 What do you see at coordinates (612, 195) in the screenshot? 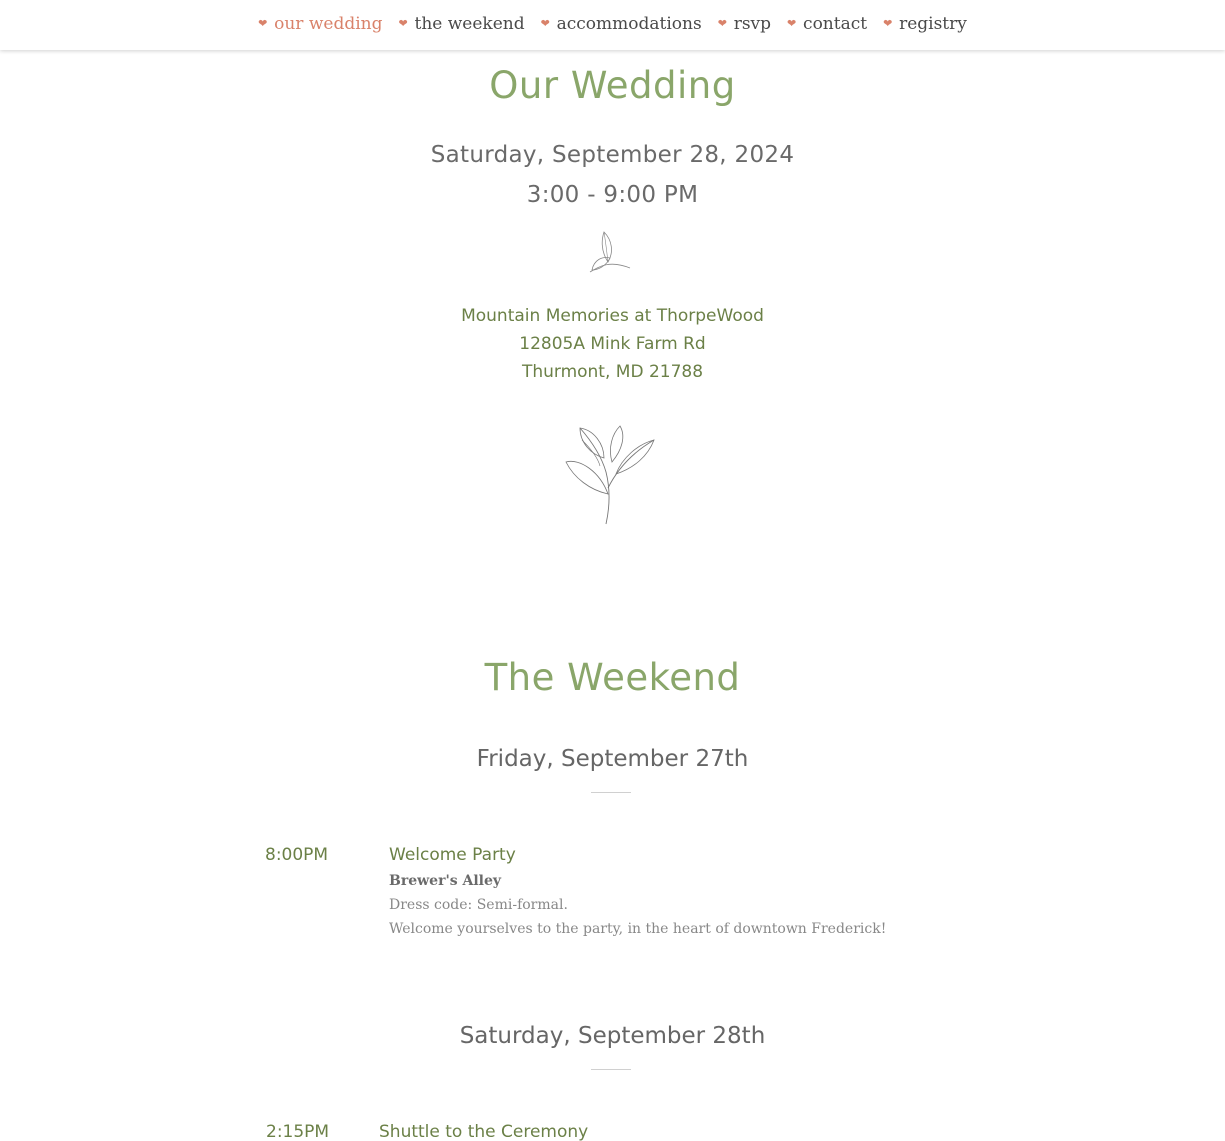
I see `wedding-time: 3:00 - 9:00 PM` at bounding box center [612, 195].